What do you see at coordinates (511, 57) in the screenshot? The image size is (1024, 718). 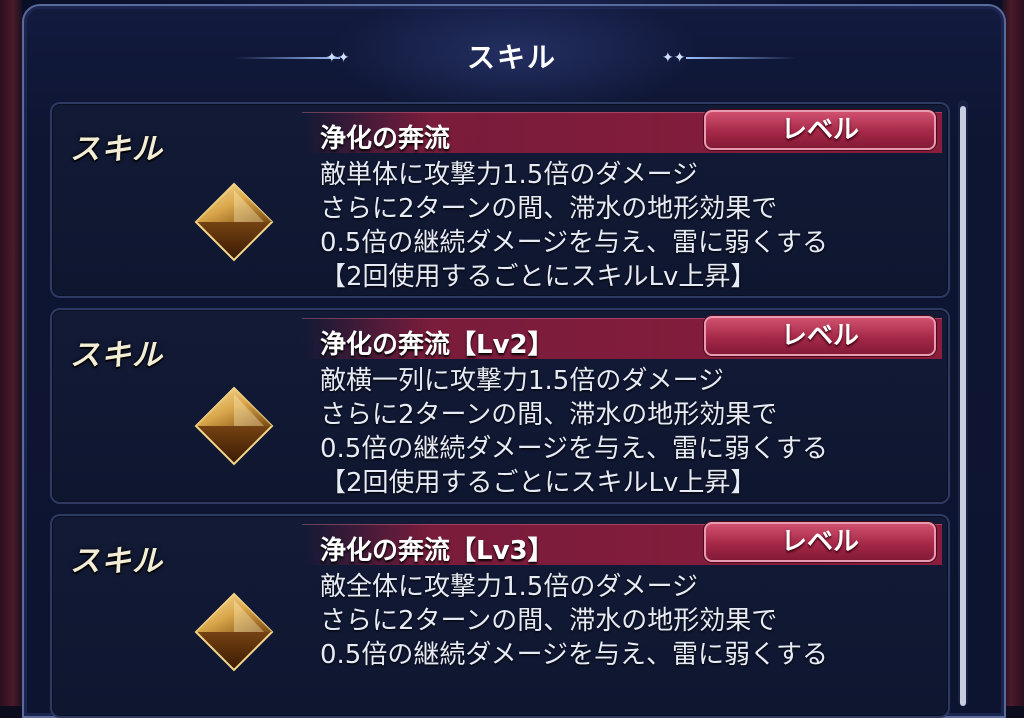 I see `panel-title: スキル` at bounding box center [511, 57].